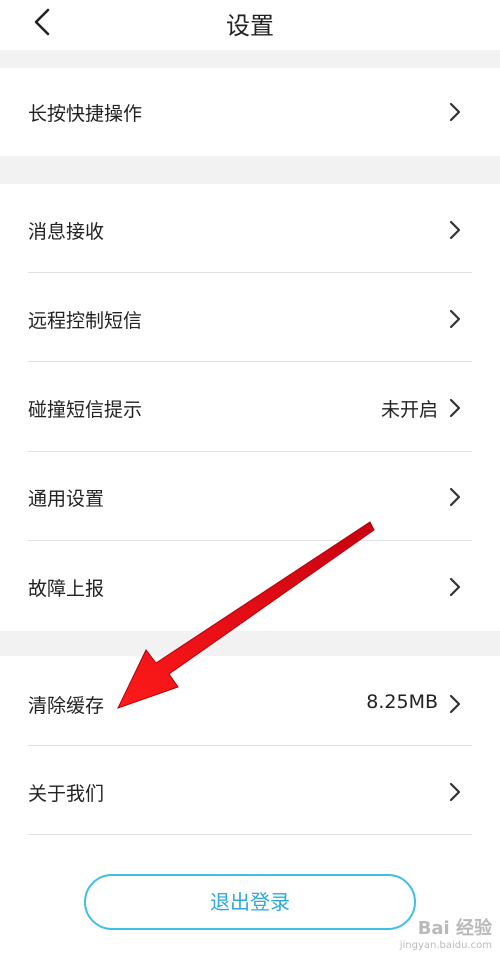  What do you see at coordinates (402, 702) in the screenshot?
I see `cache-size-value: 8.25MB` at bounding box center [402, 702].